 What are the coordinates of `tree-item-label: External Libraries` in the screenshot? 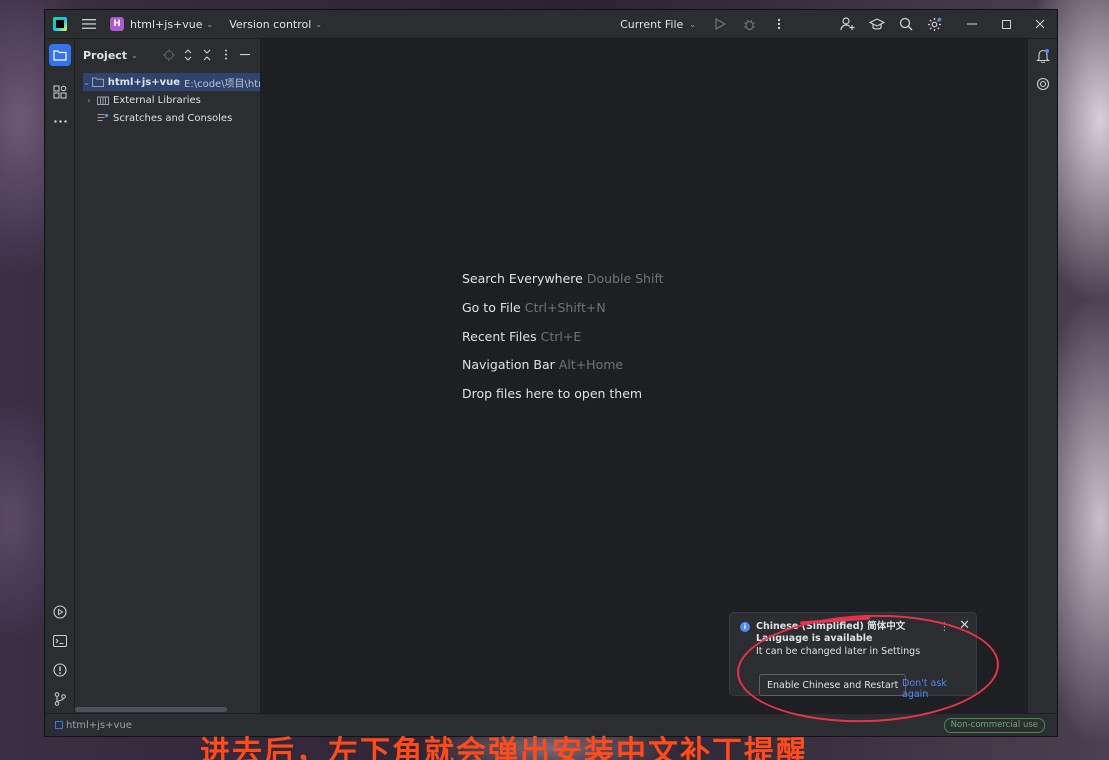 It's located at (157, 100).